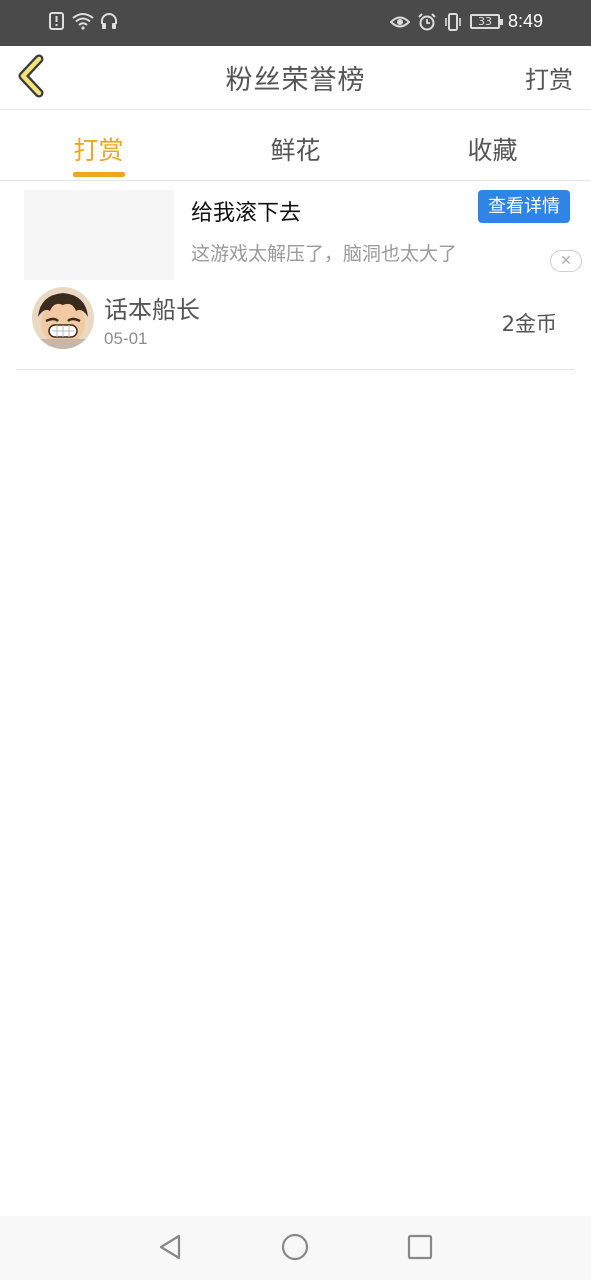 This screenshot has width=591, height=1280. Describe the element at coordinates (399, 21) in the screenshot. I see `eye-icon` at that location.